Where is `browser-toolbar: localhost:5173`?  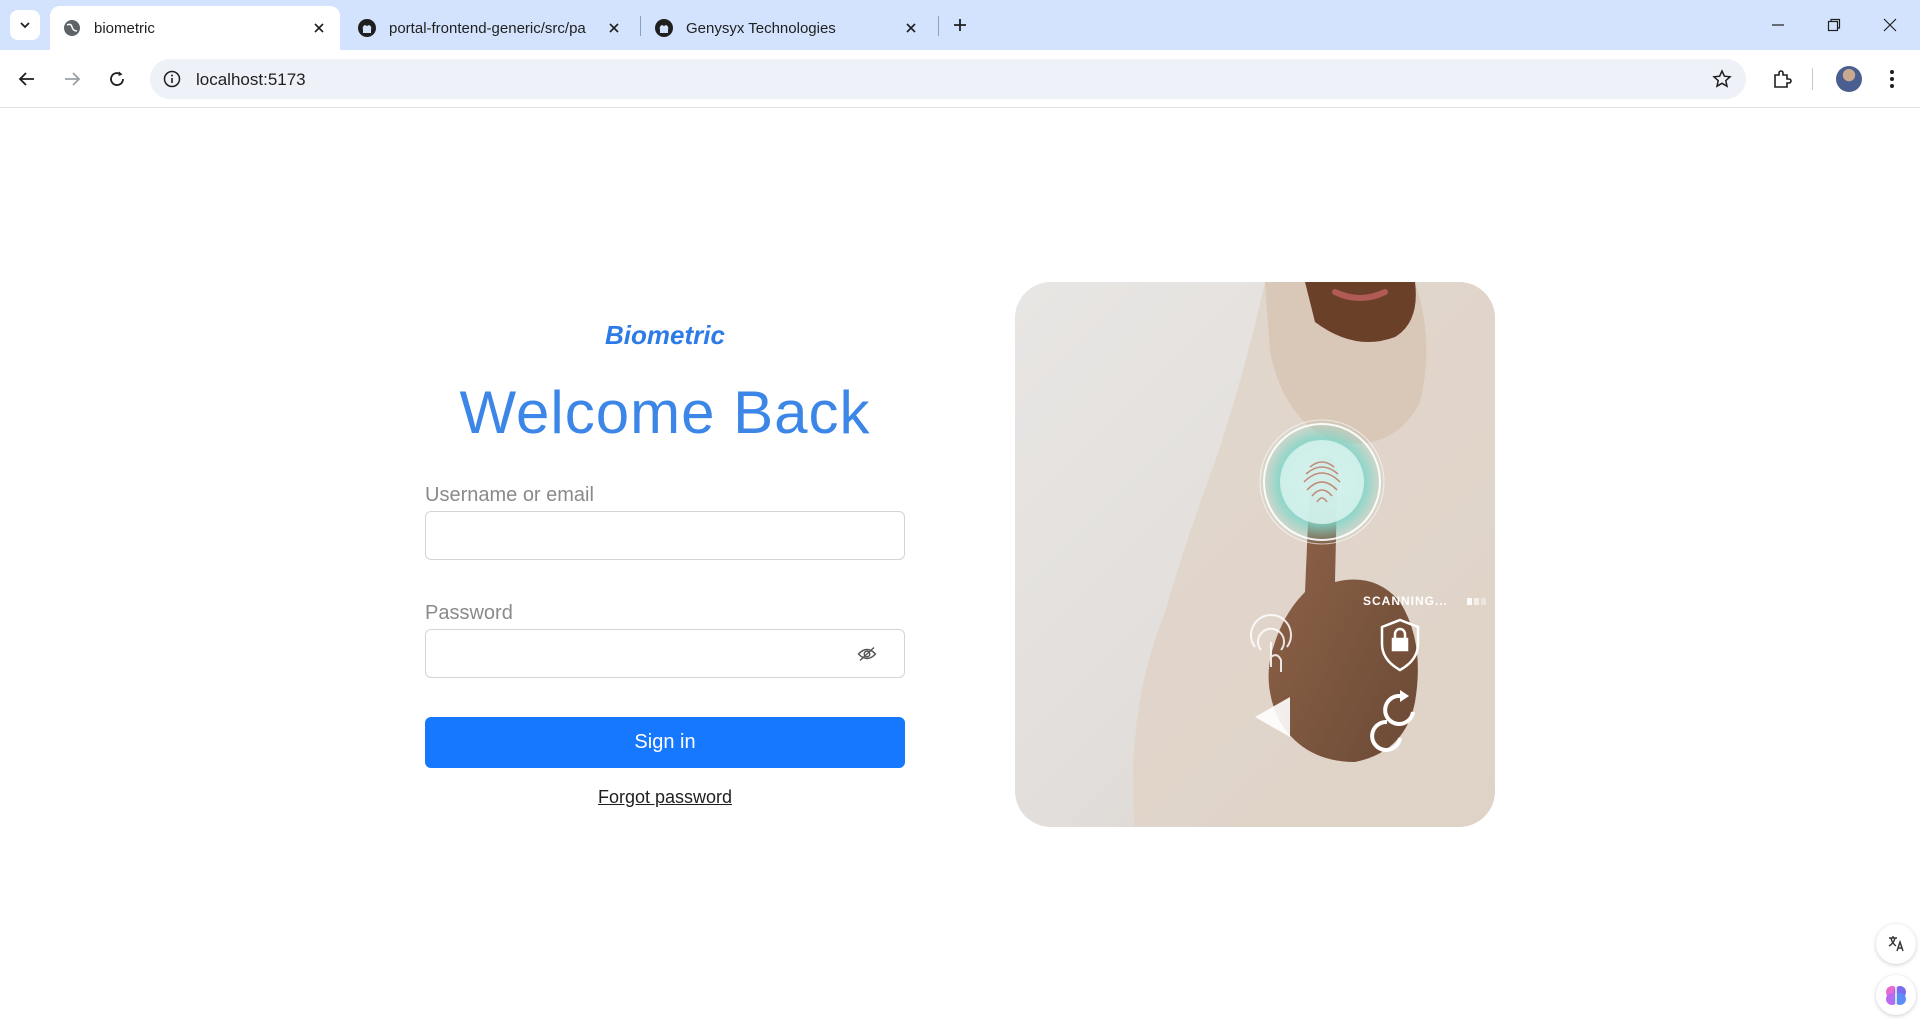 browser-toolbar: localhost:5173 is located at coordinates (960, 79).